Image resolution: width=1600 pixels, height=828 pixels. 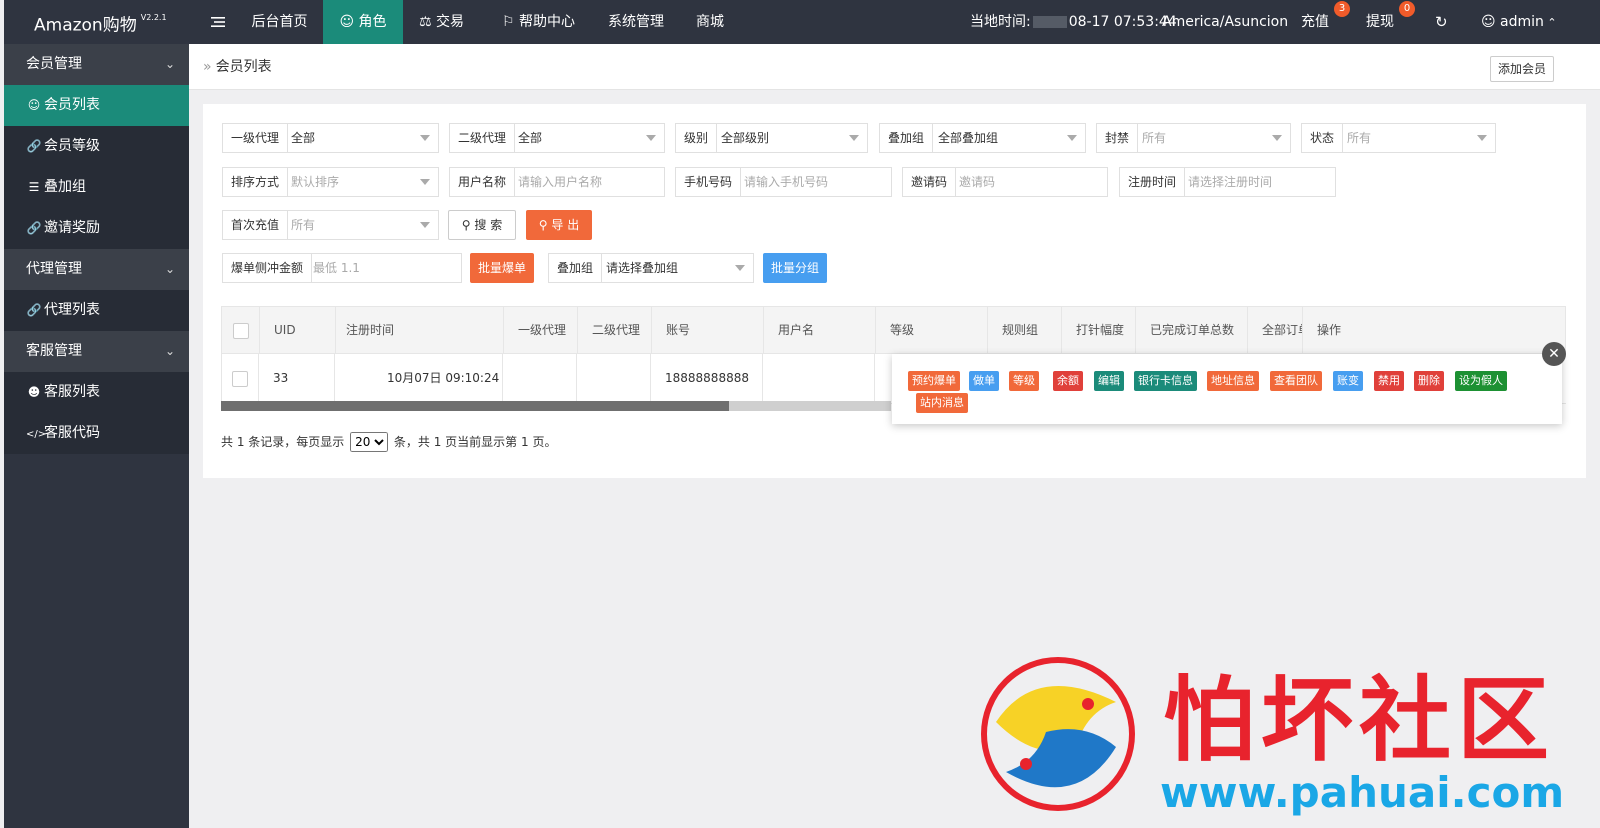 I want to click on username-input: 用户名称 请输入用户名称, so click(x=557, y=182).